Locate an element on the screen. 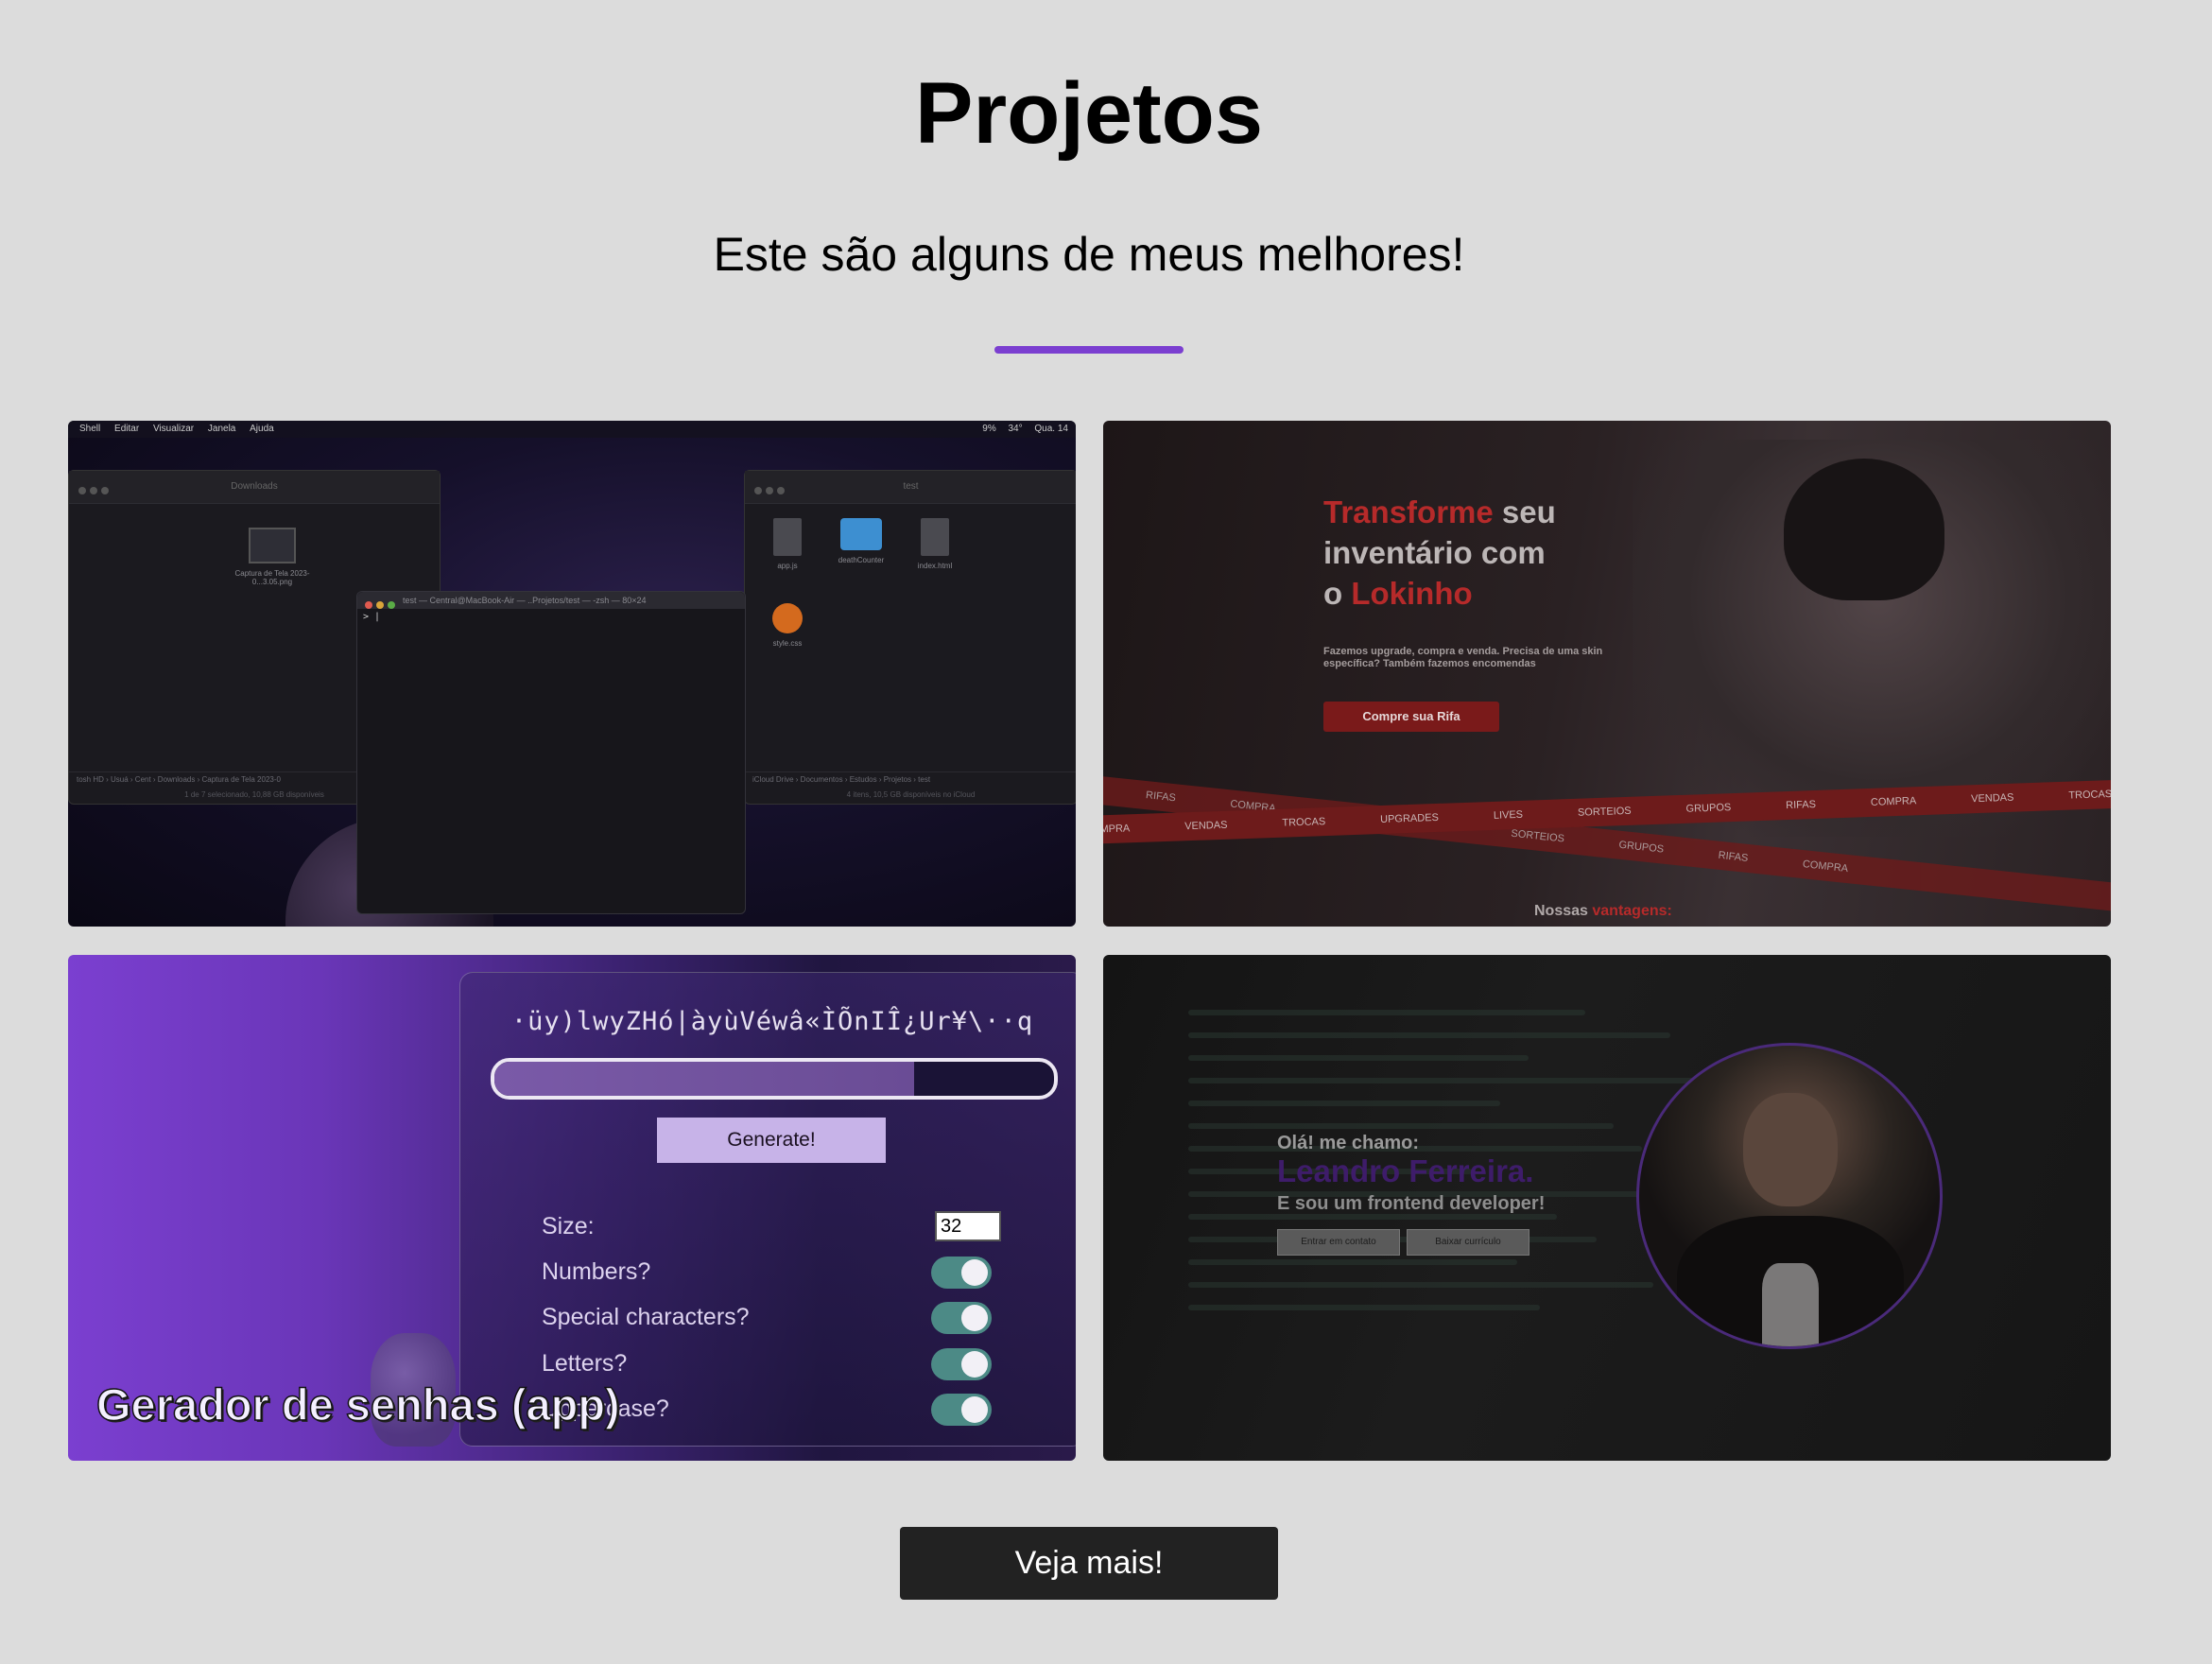 This screenshot has width=2212, height=1664. finder-status: 4 itens, 10,5 GB disponíveis no iCloud is located at coordinates (911, 794).